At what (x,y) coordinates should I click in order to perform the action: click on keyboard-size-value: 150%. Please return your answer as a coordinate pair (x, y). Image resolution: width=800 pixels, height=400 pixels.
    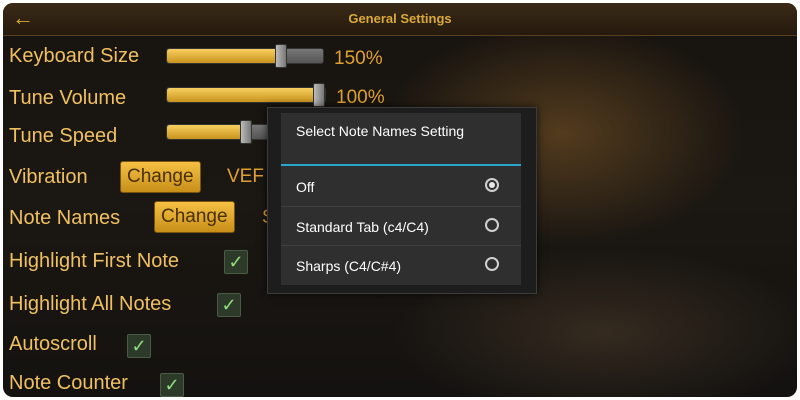
    Looking at the image, I should click on (358, 58).